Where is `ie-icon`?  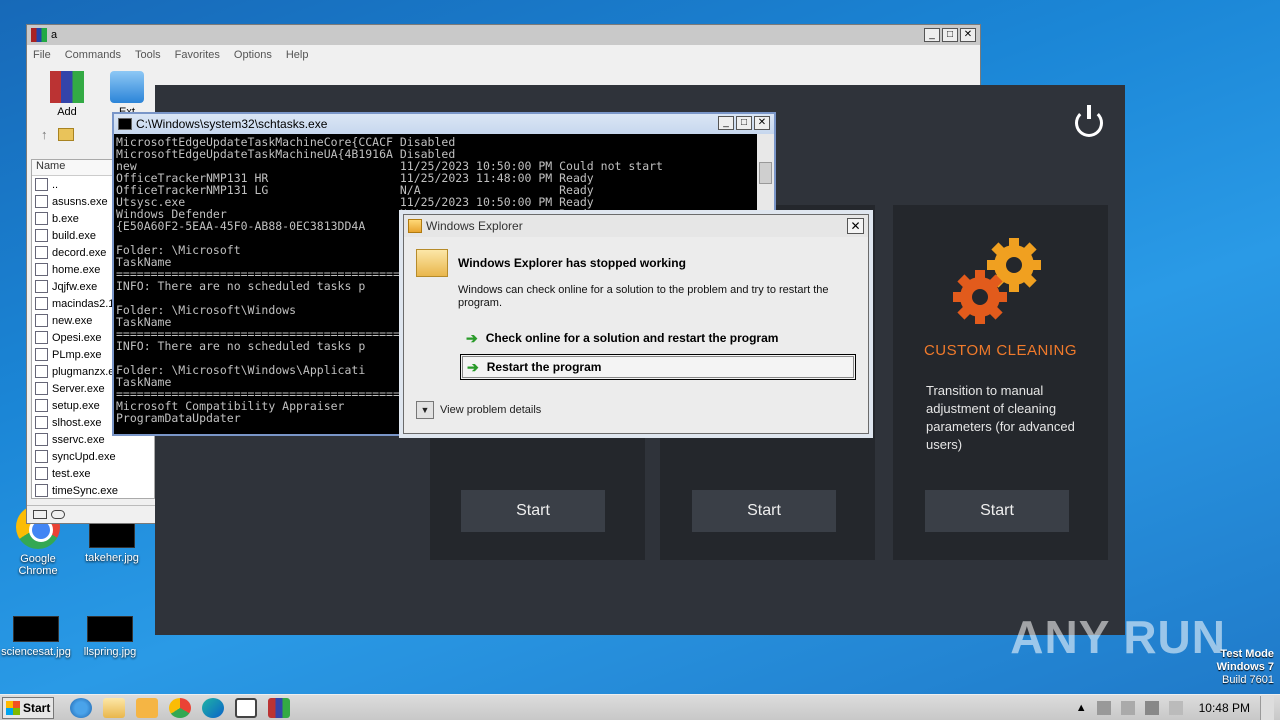
ie-icon is located at coordinates (81, 707).